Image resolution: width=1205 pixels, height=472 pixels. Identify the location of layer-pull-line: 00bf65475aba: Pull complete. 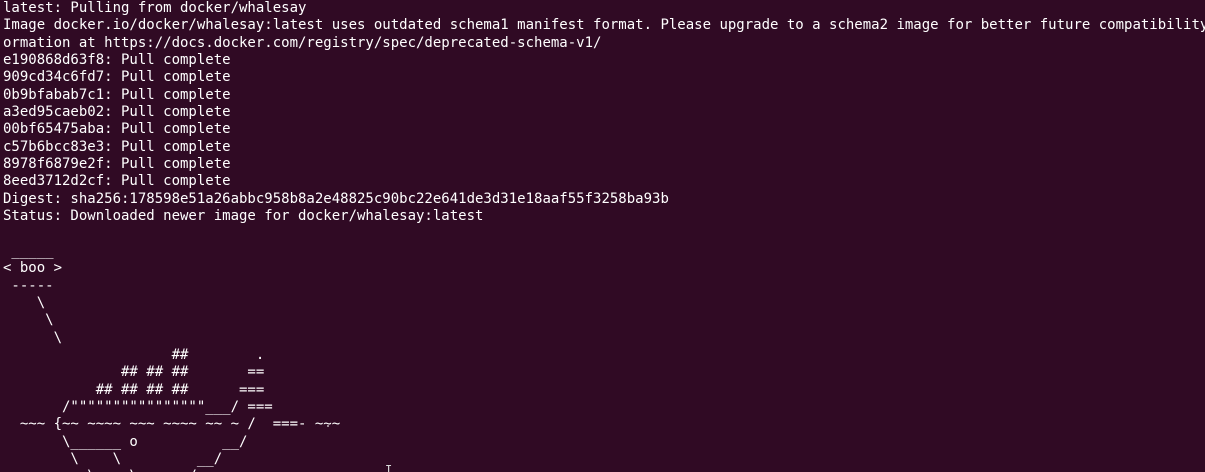
(117, 129).